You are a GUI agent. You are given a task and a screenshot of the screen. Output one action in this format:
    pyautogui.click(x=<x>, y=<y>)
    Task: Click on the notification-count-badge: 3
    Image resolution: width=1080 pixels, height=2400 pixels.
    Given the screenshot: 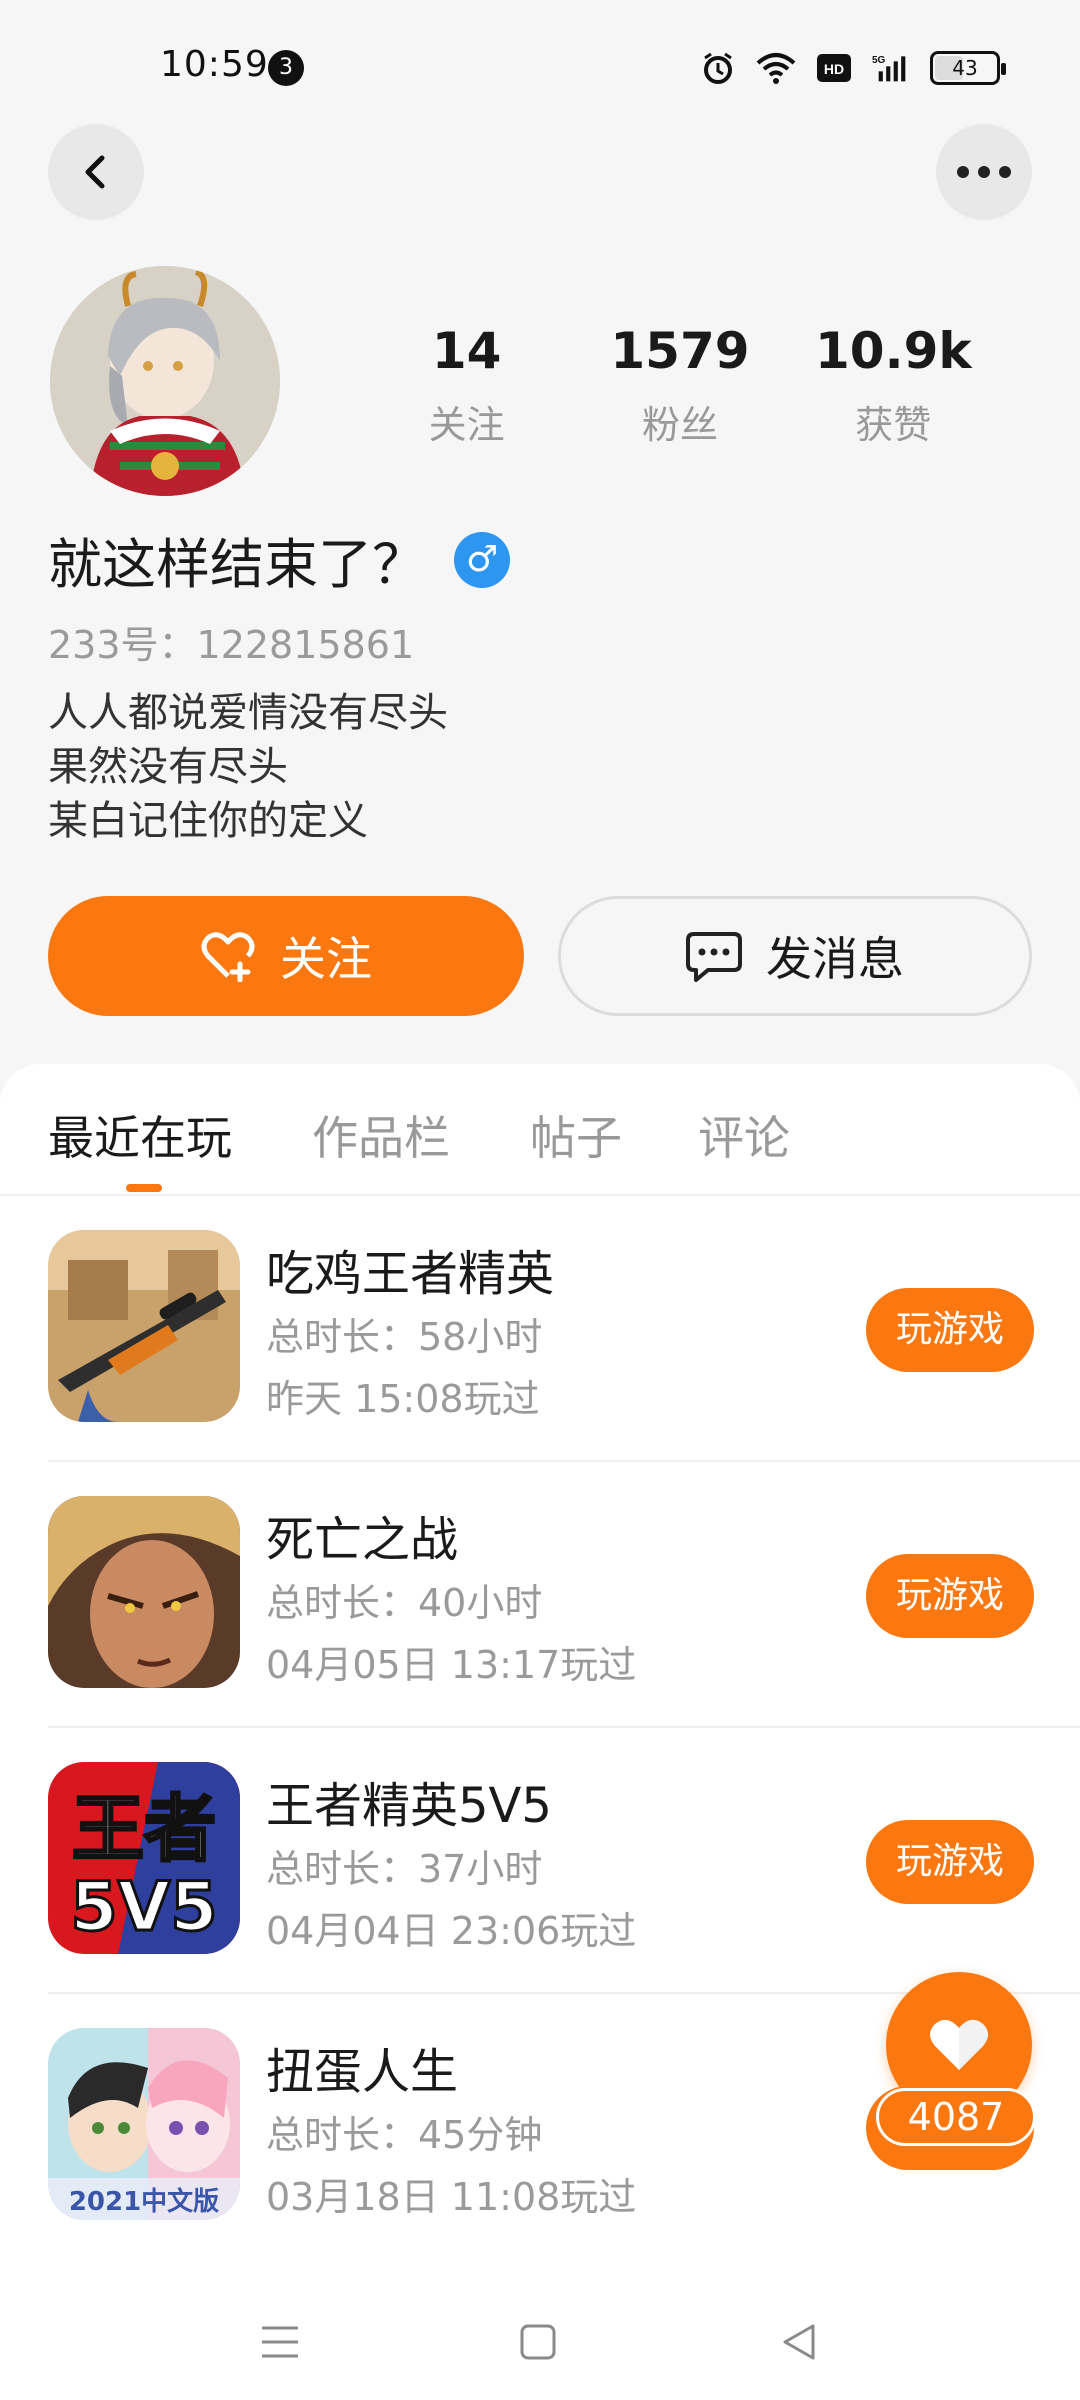 What is the action you would take?
    pyautogui.click(x=286, y=68)
    